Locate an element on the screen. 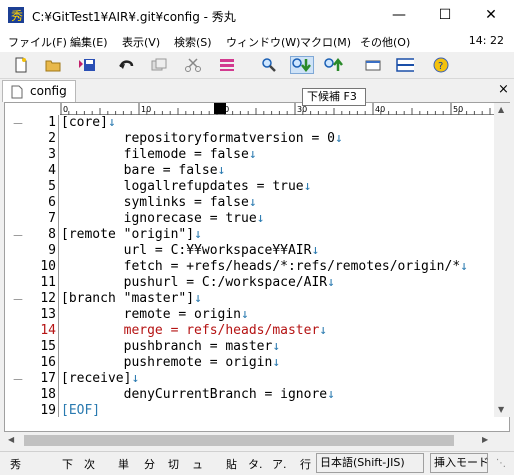  code-line: [core]↓ is located at coordinates (88, 123).